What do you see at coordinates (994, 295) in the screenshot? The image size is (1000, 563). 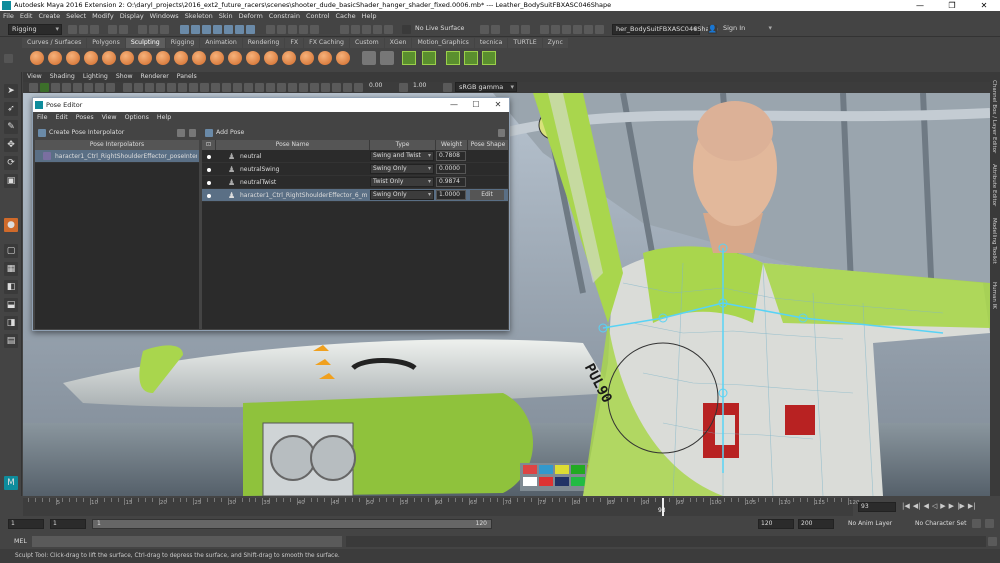 I see `tab-human-ik: Human IK` at bounding box center [994, 295].